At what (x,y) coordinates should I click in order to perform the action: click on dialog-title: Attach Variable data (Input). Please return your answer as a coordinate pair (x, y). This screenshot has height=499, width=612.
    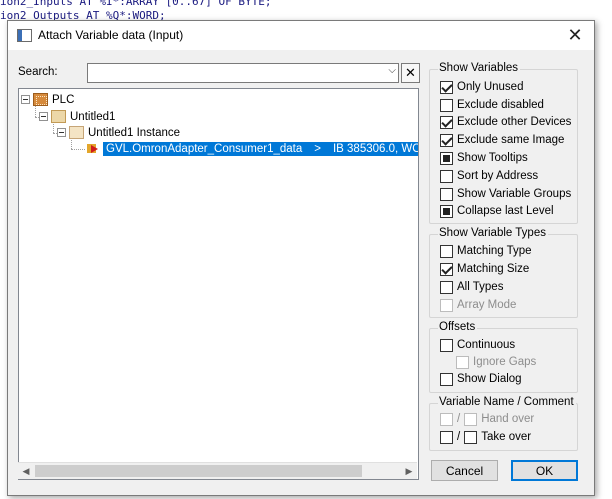
    Looking at the image, I should click on (111, 35).